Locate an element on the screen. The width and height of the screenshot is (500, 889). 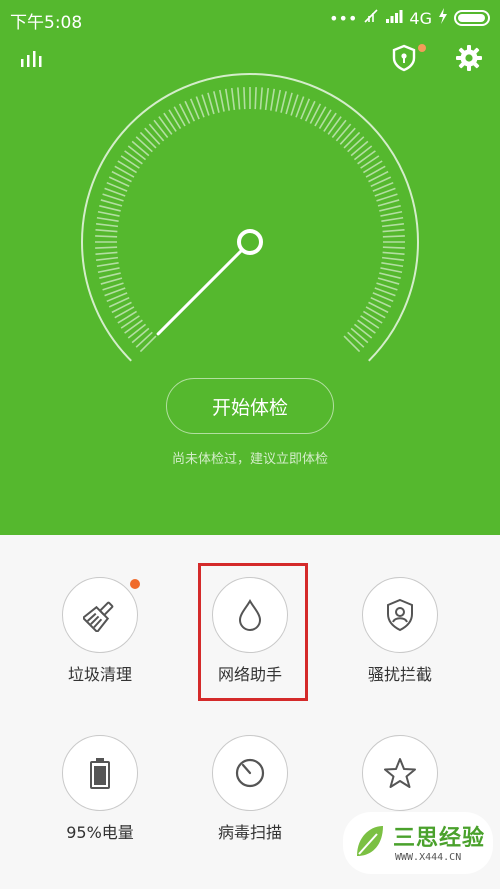
status-time: 下午5:08 is located at coordinates (46, 23).